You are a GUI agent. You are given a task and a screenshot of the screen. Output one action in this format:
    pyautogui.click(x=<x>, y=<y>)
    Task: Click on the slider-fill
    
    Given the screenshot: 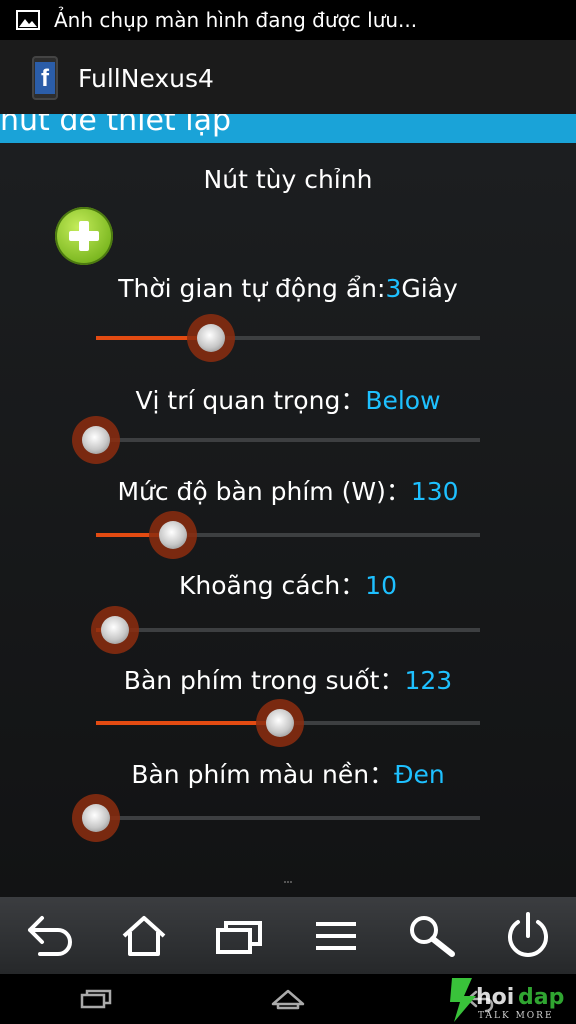 What is the action you would take?
    pyautogui.click(x=188, y=723)
    